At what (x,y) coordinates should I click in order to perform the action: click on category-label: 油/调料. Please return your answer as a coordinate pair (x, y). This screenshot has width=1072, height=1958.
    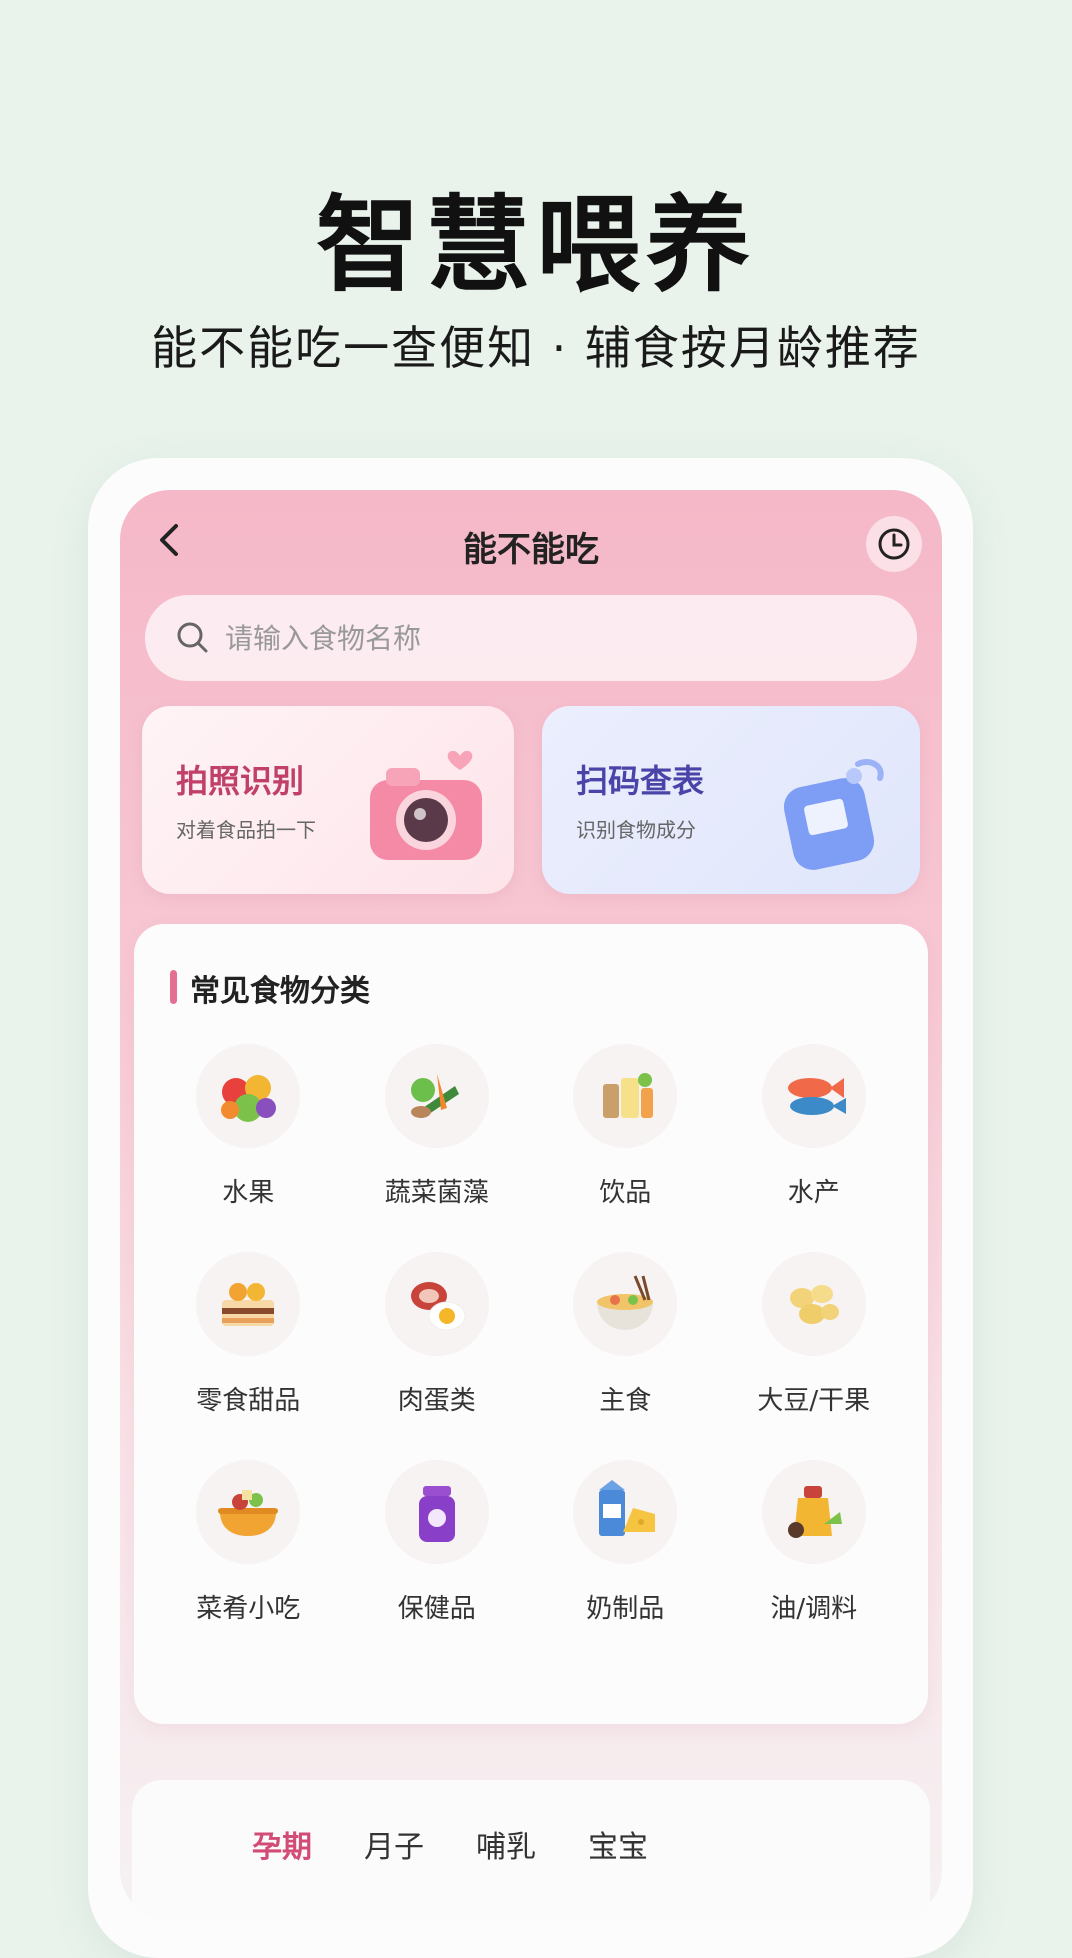
    Looking at the image, I should click on (814, 1609).